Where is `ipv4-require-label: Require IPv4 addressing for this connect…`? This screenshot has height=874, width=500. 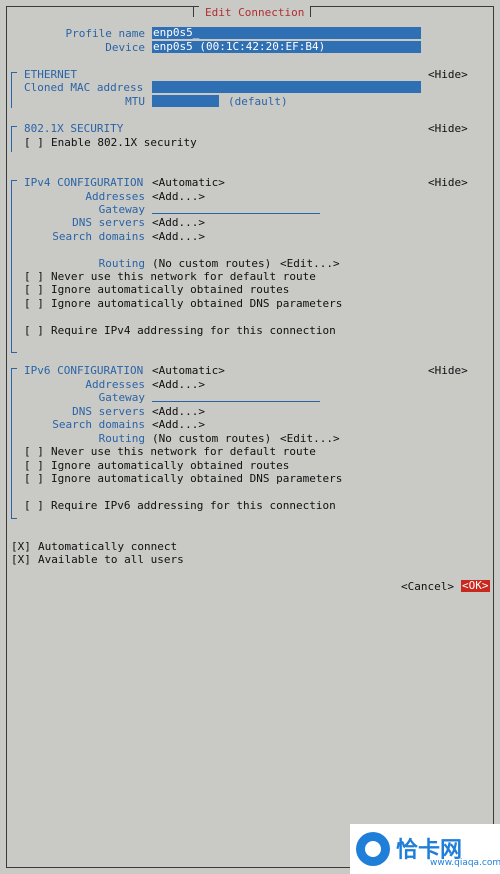 ipv4-require-label: Require IPv4 addressing for this connect… is located at coordinates (193, 330).